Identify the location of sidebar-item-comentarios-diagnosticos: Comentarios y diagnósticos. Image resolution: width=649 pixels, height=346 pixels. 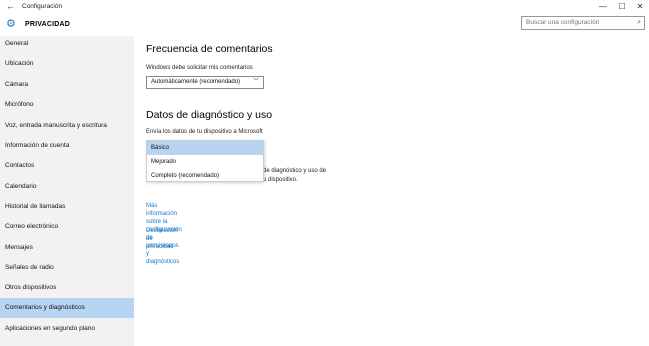
(67, 308).